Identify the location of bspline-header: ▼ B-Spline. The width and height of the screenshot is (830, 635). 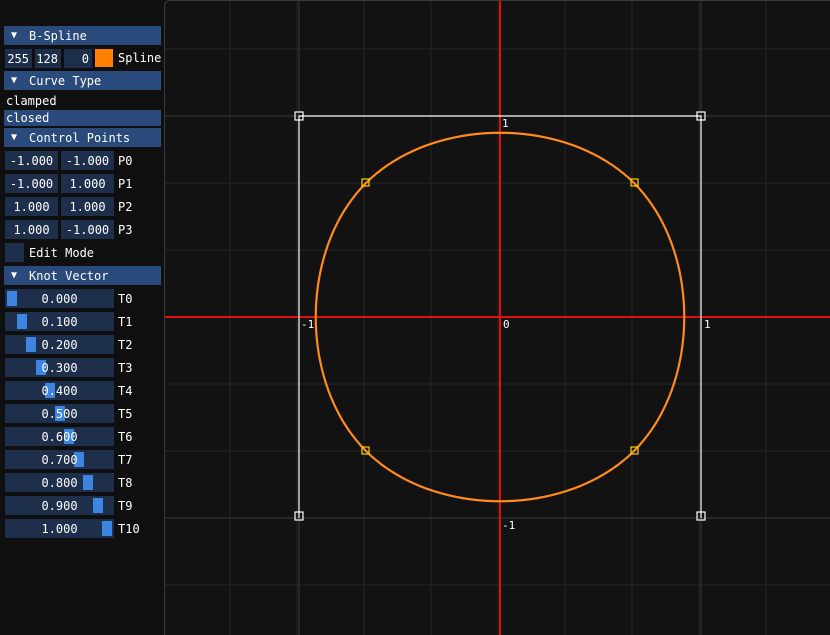
(82, 35).